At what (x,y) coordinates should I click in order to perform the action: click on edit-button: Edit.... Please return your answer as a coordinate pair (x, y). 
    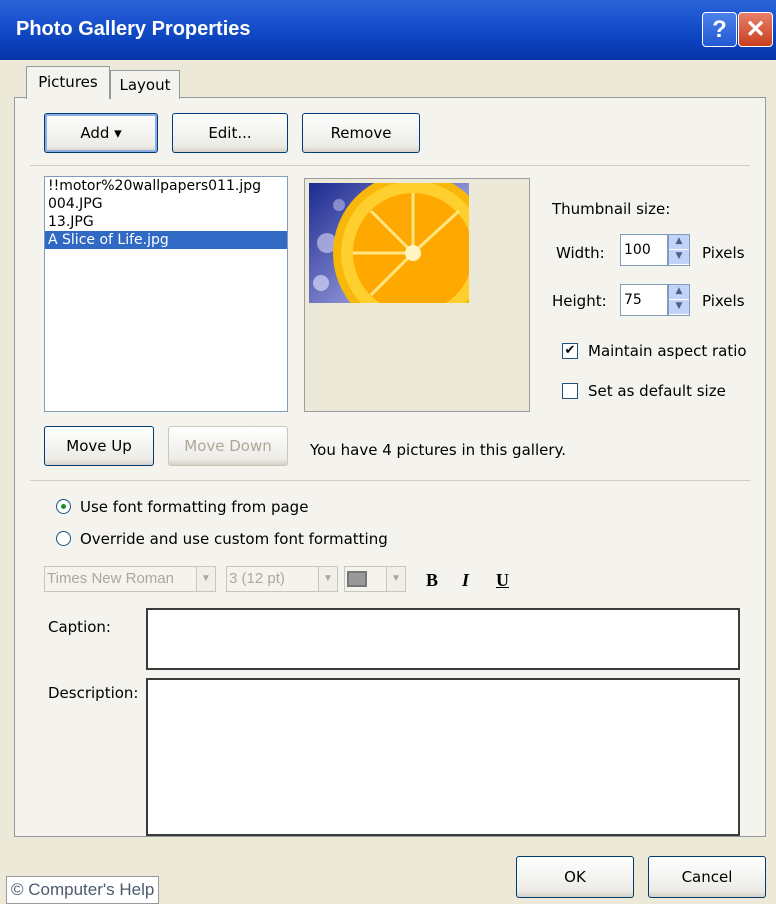
    Looking at the image, I should click on (230, 133).